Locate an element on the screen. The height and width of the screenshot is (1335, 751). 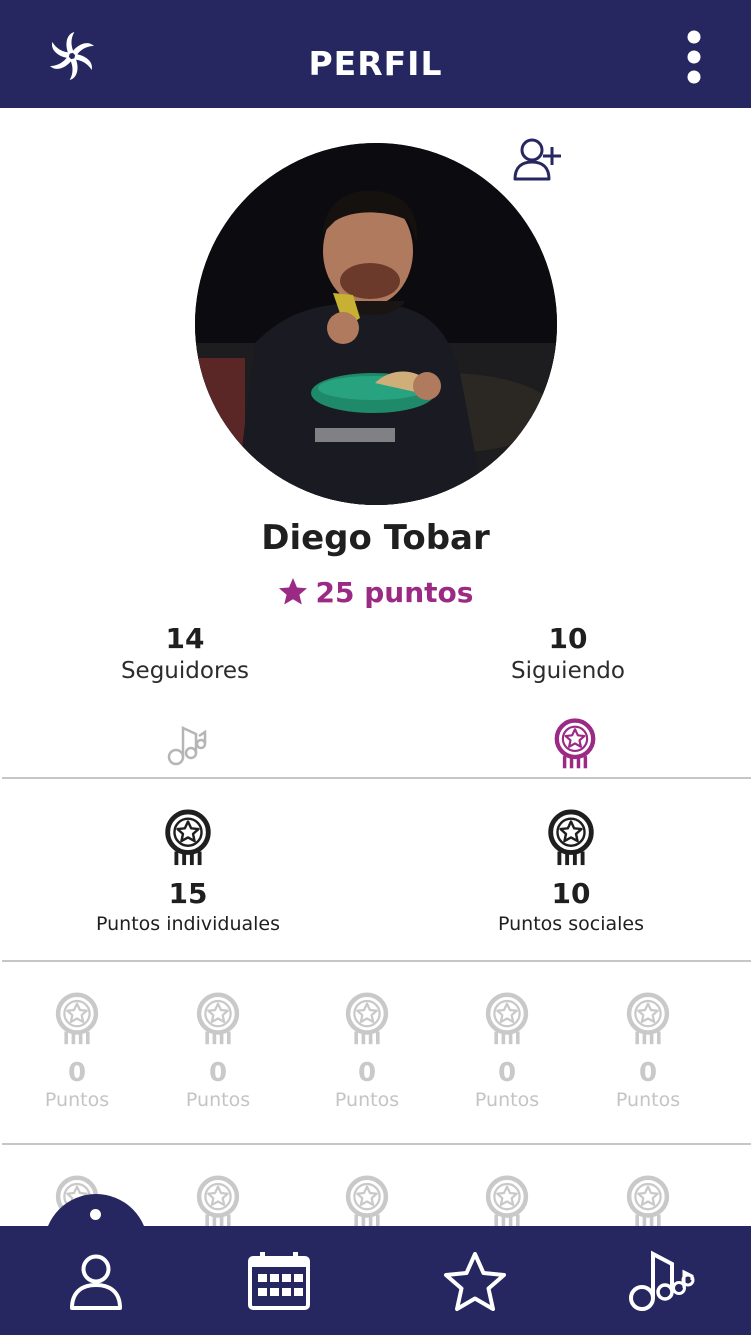
nav-favorites is located at coordinates (475, 1283).